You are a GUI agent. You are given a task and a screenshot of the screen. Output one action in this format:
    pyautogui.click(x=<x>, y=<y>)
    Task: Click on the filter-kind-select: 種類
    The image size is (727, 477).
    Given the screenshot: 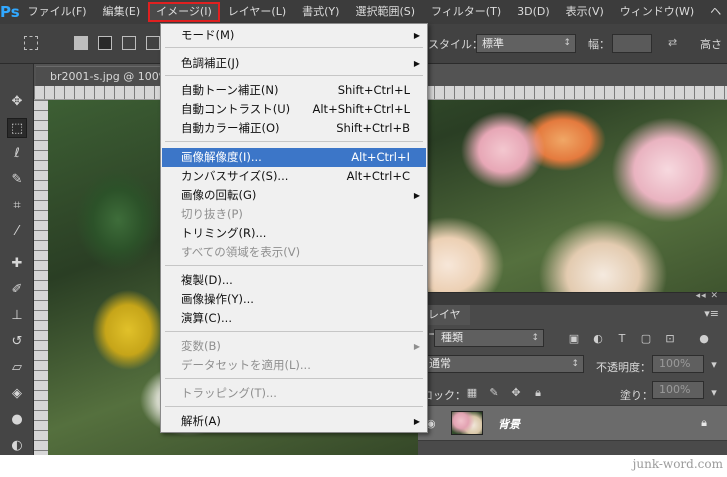 What is the action you would take?
    pyautogui.click(x=489, y=338)
    